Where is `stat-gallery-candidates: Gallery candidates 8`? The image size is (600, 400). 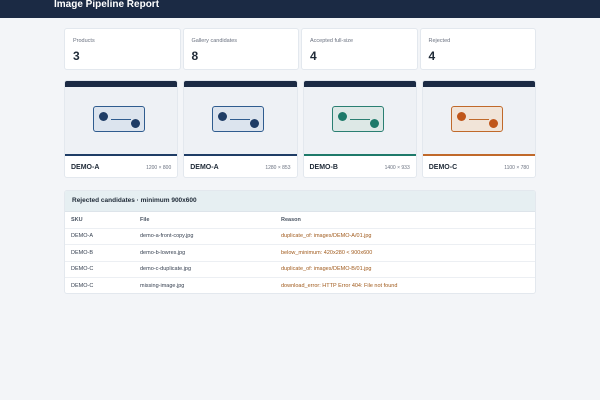
stat-gallery-candidates: Gallery candidates 8 is located at coordinates (240, 49).